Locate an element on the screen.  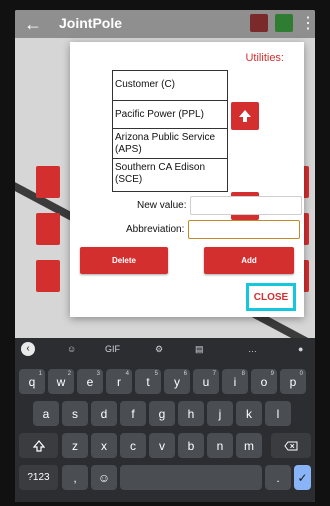
backspace-icon is located at coordinates (291, 445).